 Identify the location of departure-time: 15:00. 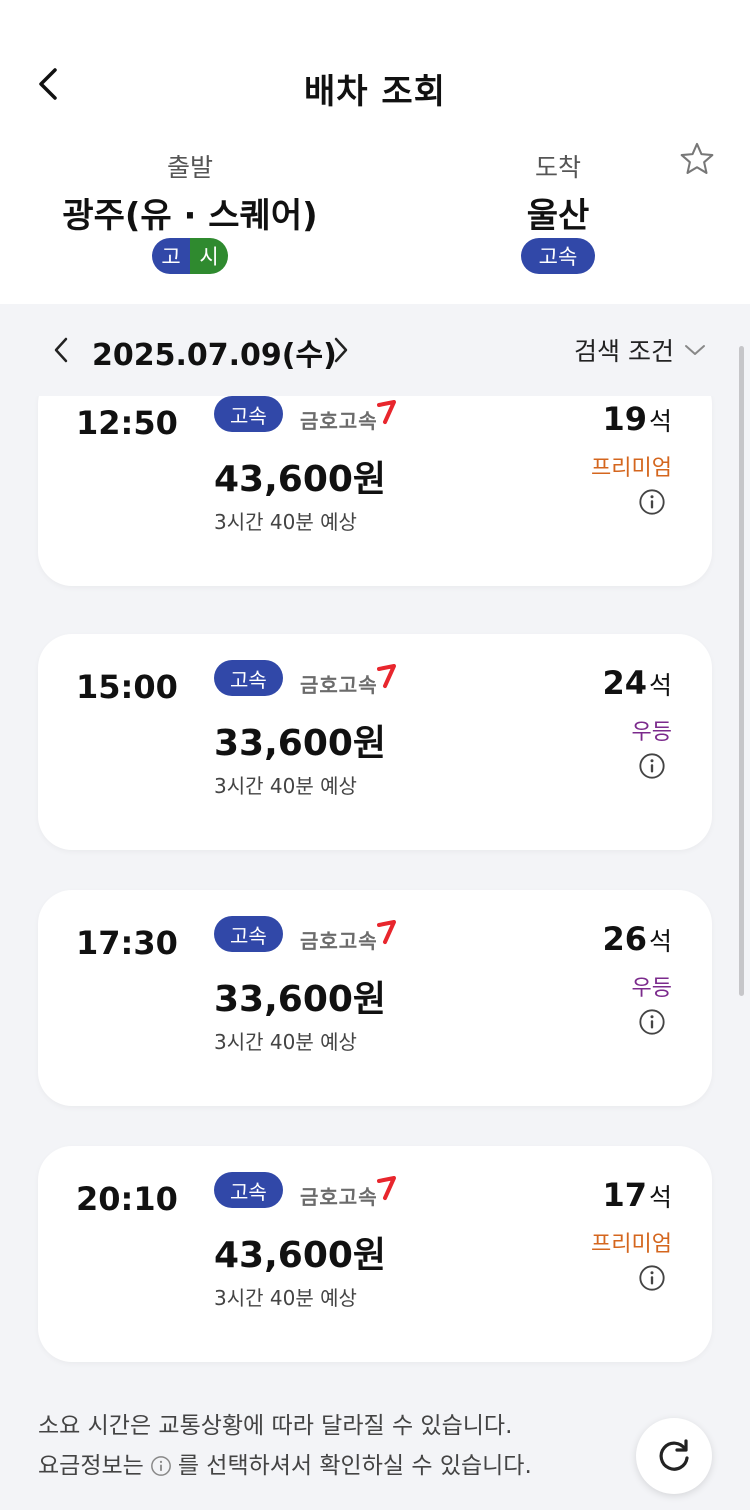
(127, 687).